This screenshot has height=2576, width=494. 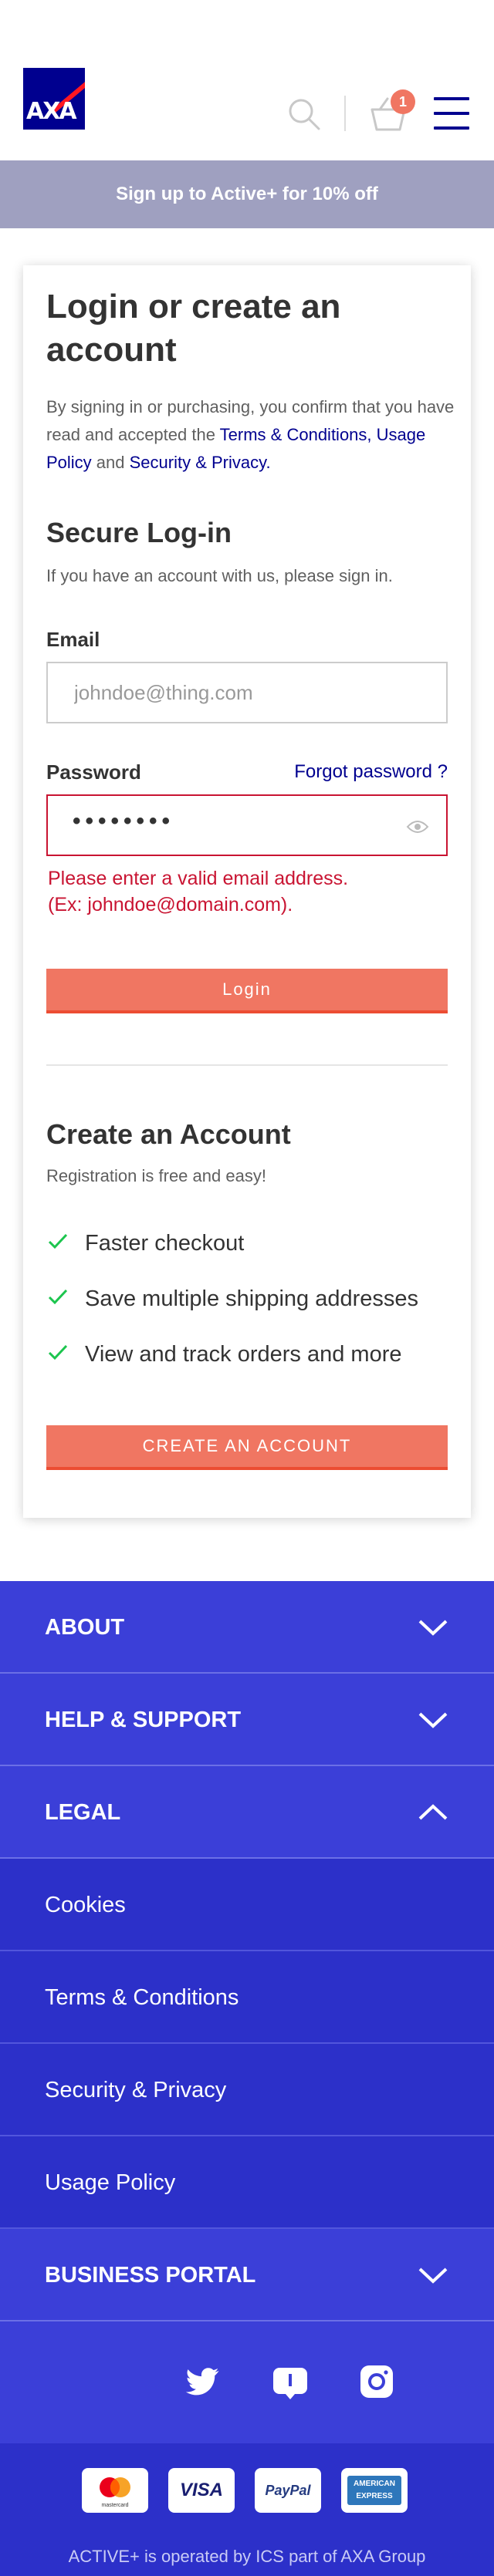 What do you see at coordinates (376, 2381) in the screenshot?
I see `instagram-icon` at bounding box center [376, 2381].